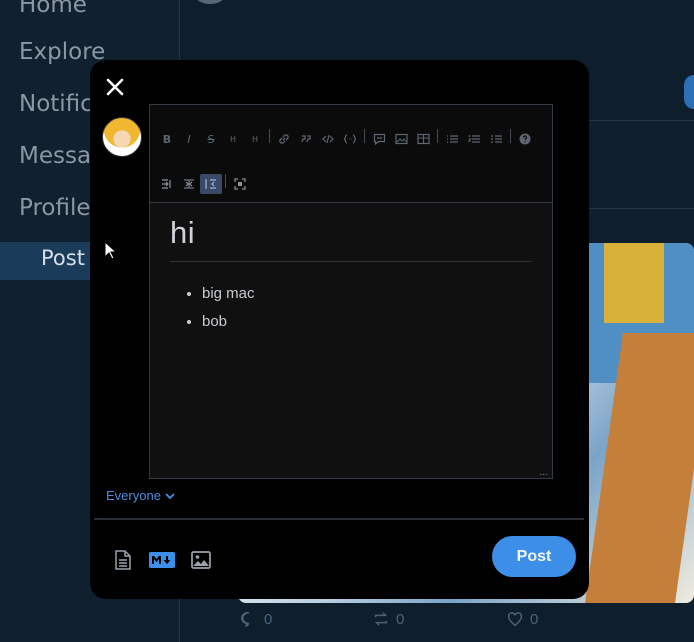 This screenshot has height=642, width=694. I want to click on quote-button, so click(306, 139).